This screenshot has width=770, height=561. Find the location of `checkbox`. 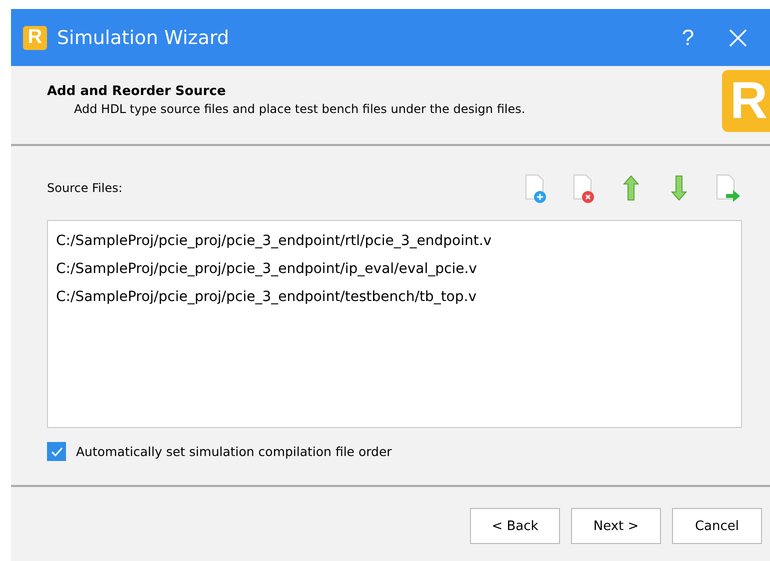

checkbox is located at coordinates (56, 451).